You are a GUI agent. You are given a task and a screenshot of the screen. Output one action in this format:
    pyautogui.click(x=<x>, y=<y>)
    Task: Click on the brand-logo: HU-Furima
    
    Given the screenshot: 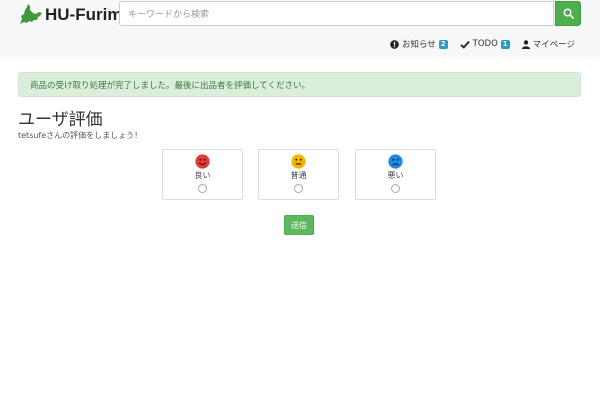 What is the action you would take?
    pyautogui.click(x=75, y=15)
    